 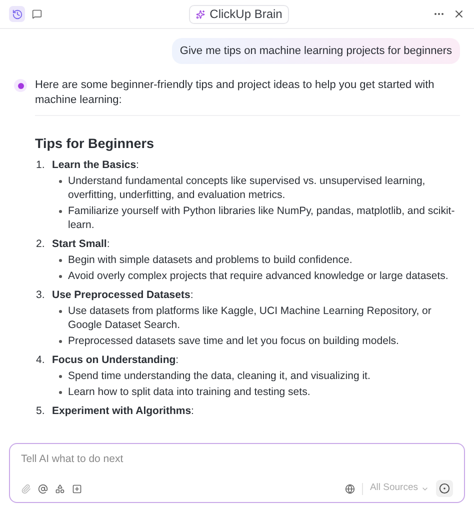 I want to click on bullet-text: Understand fundamental concepts like supervised vs. unsupervised learning, overfitting, underfitting, and evaluation metrics., so click(x=247, y=188).